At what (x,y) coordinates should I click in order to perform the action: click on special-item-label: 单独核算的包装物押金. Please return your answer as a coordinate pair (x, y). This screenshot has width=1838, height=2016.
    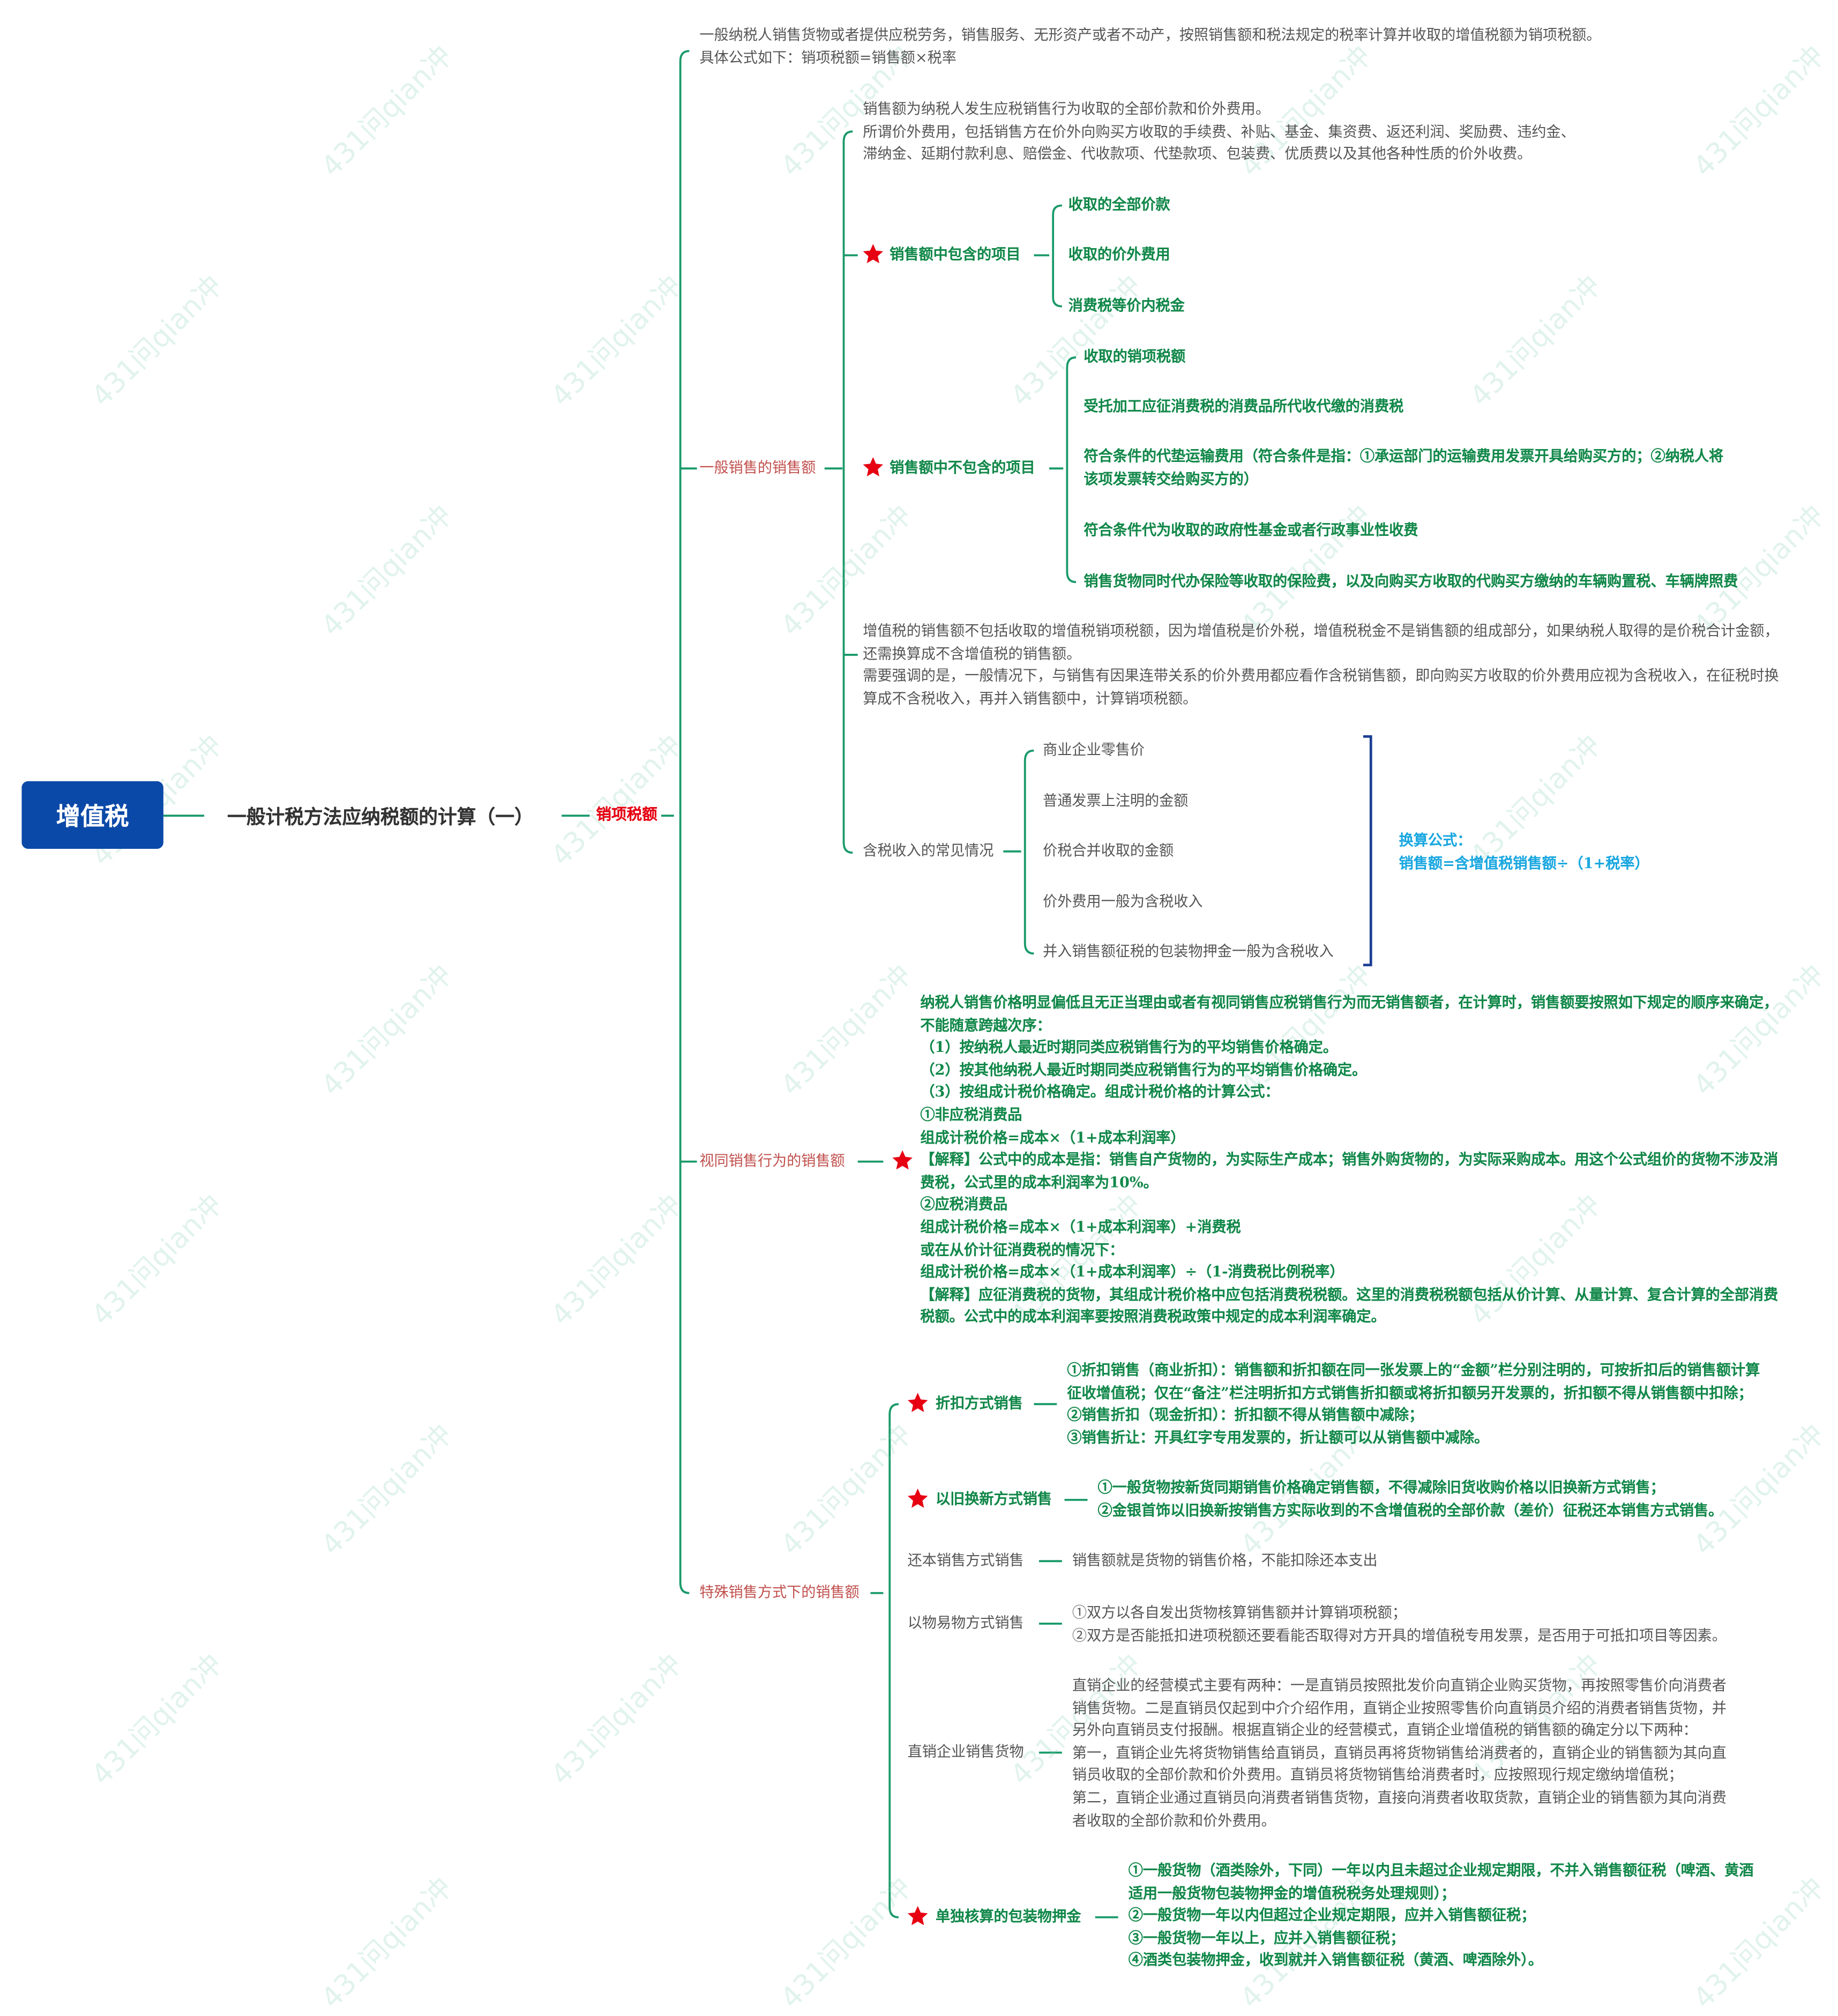
    Looking at the image, I should click on (1009, 1917).